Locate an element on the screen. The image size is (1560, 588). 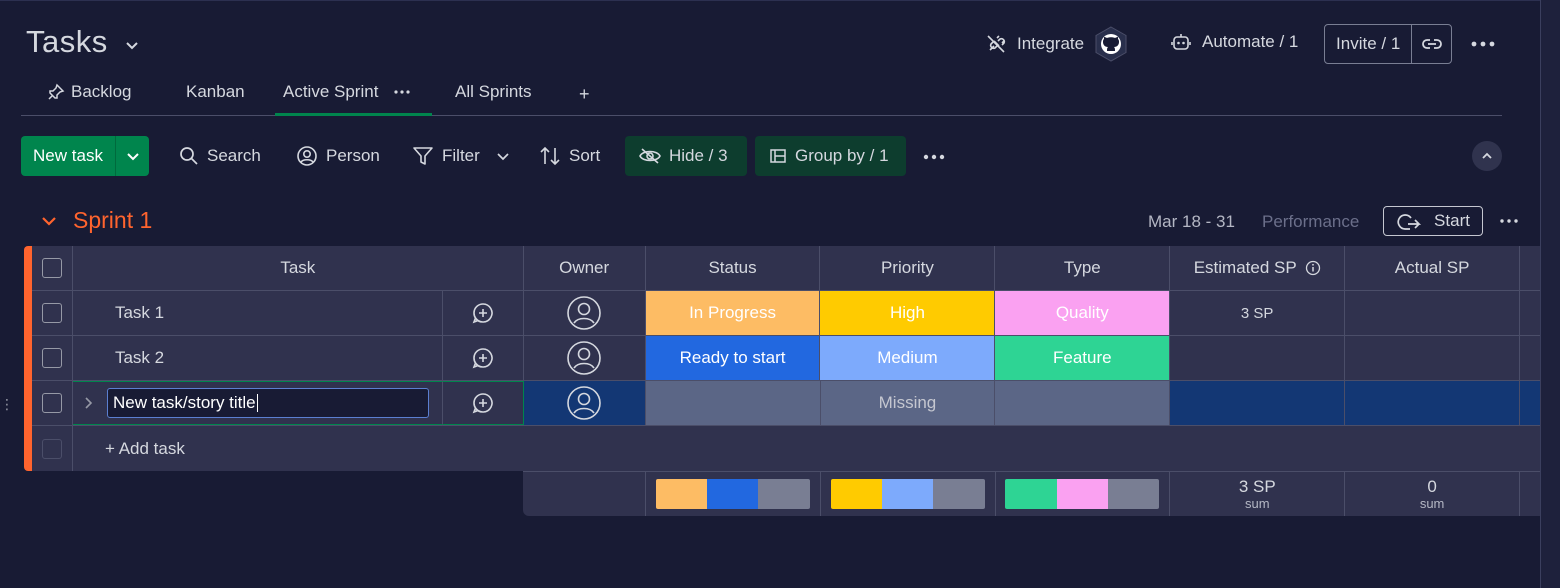
group-collapse-chevron-icon is located at coordinates (49, 221).